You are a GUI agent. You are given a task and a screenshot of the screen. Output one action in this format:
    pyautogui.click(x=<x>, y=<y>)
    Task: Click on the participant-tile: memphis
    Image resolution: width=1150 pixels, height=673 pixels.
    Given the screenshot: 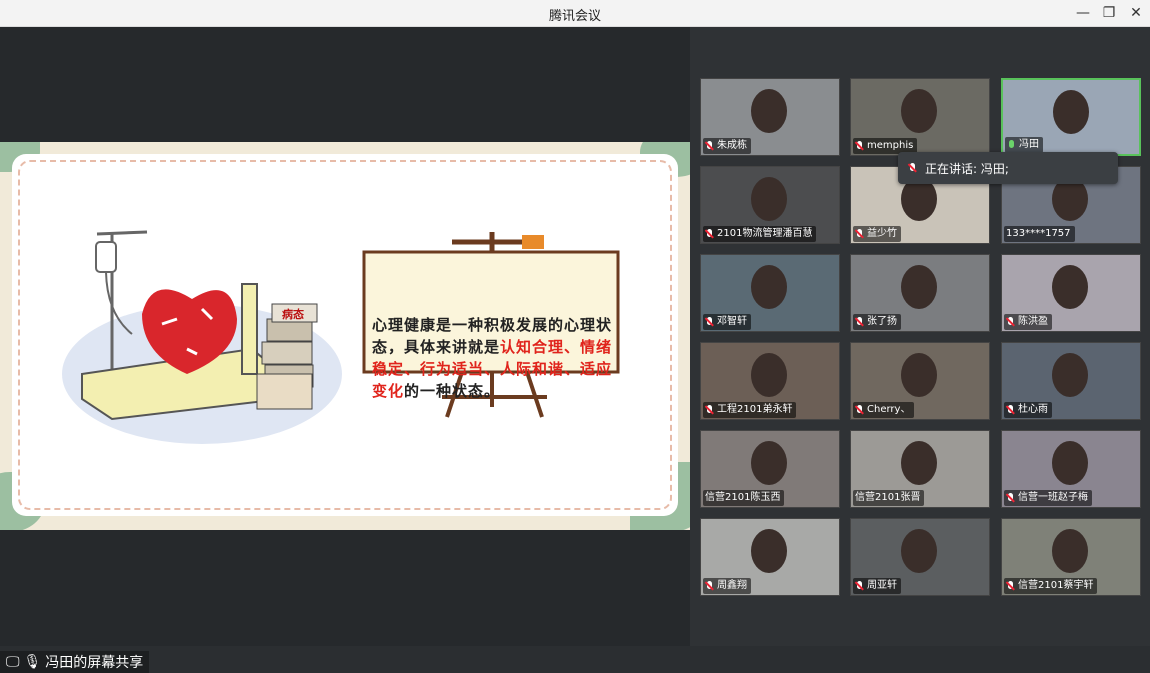 What is the action you would take?
    pyautogui.click(x=920, y=117)
    